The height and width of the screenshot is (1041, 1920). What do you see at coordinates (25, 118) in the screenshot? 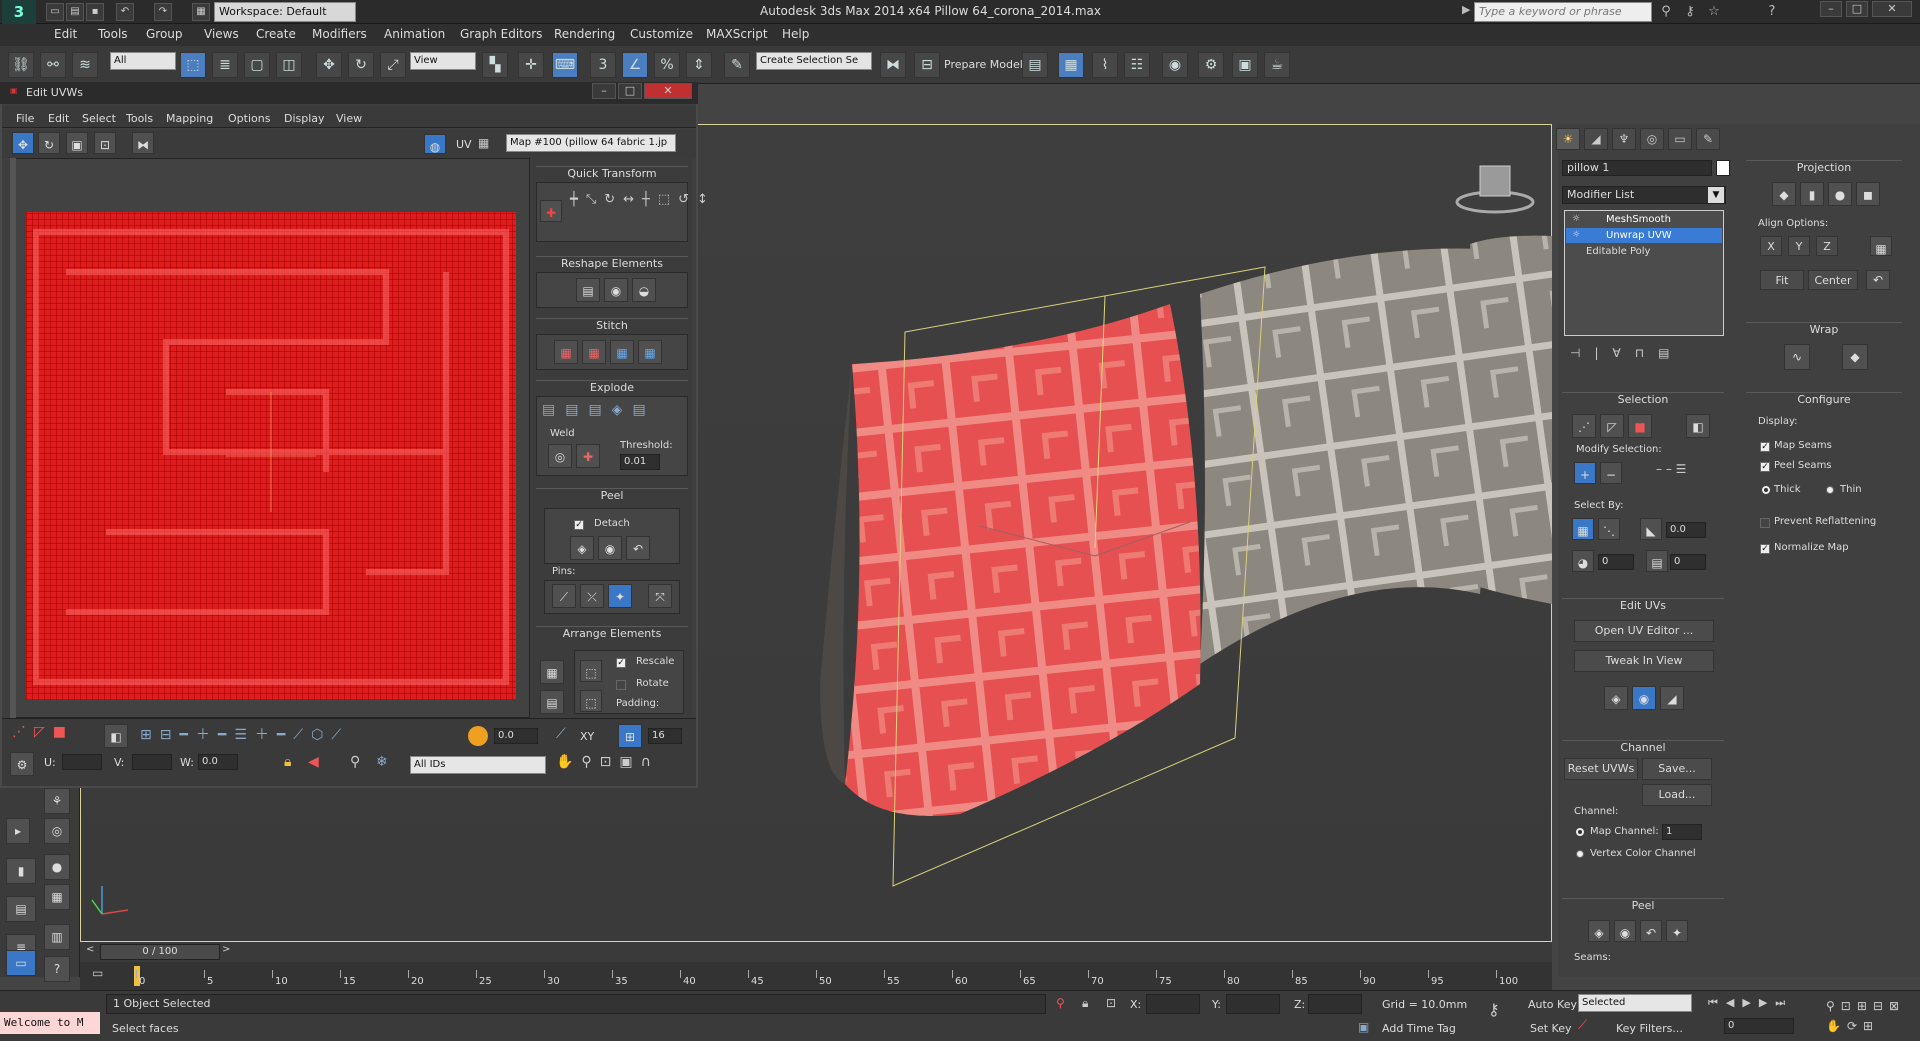
I see `uv-menu-file: File` at bounding box center [25, 118].